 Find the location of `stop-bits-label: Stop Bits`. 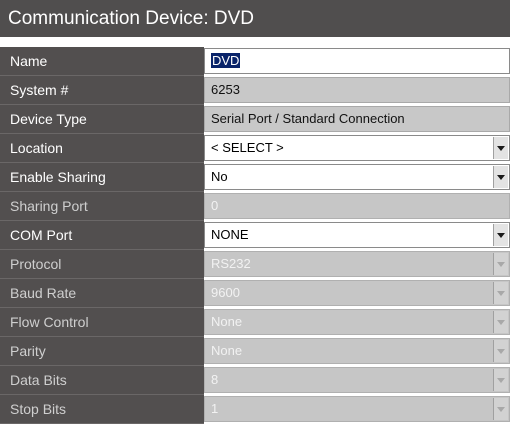

stop-bits-label: Stop Bits is located at coordinates (102, 409).